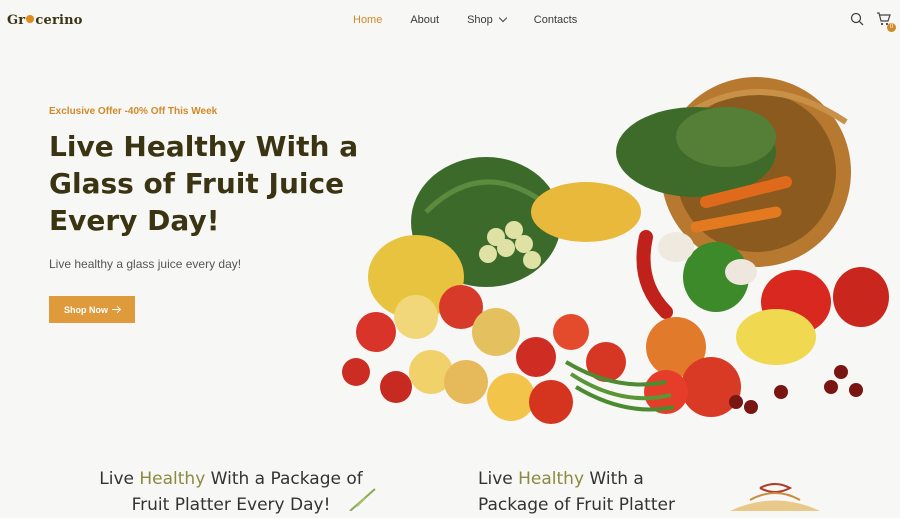 The width and height of the screenshot is (900, 518). I want to click on brand-text-start: Gr, so click(16, 20).